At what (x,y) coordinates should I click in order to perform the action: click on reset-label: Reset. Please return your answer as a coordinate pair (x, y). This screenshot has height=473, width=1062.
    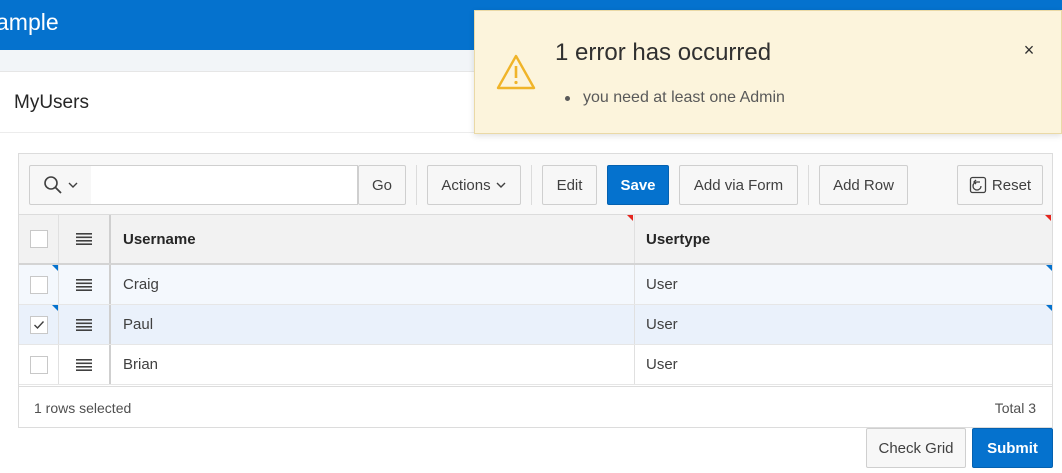
    Looking at the image, I should click on (1011, 185).